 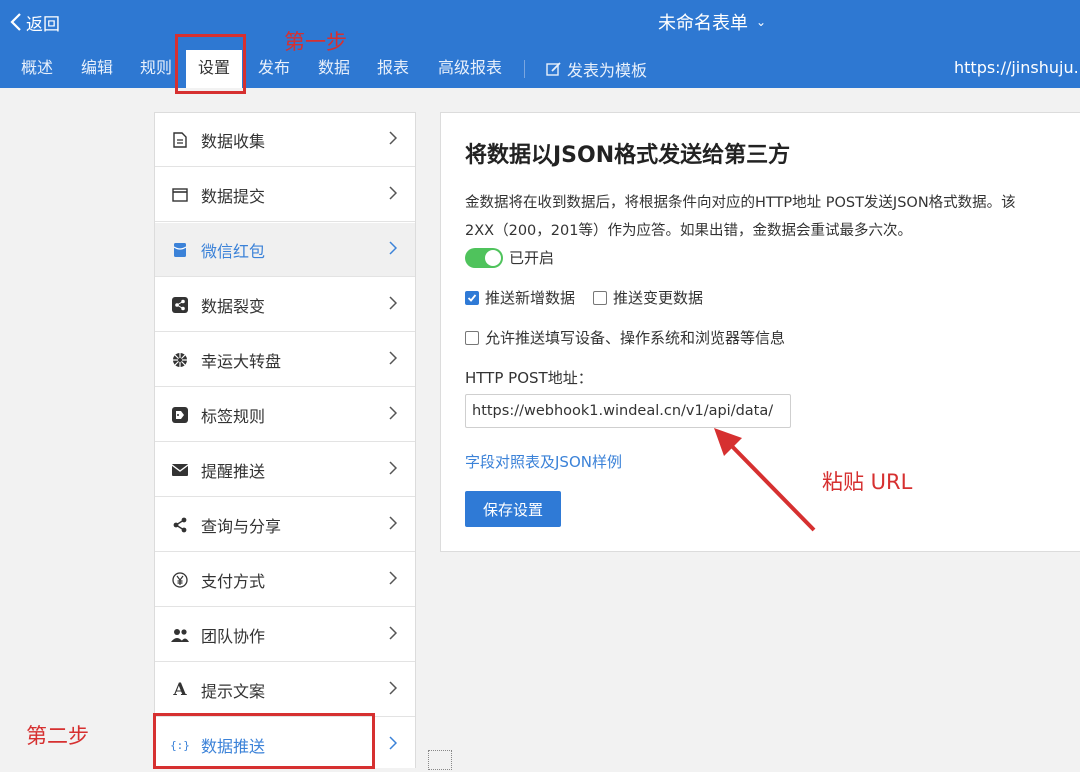 I want to click on tab-divider, so click(x=524, y=69).